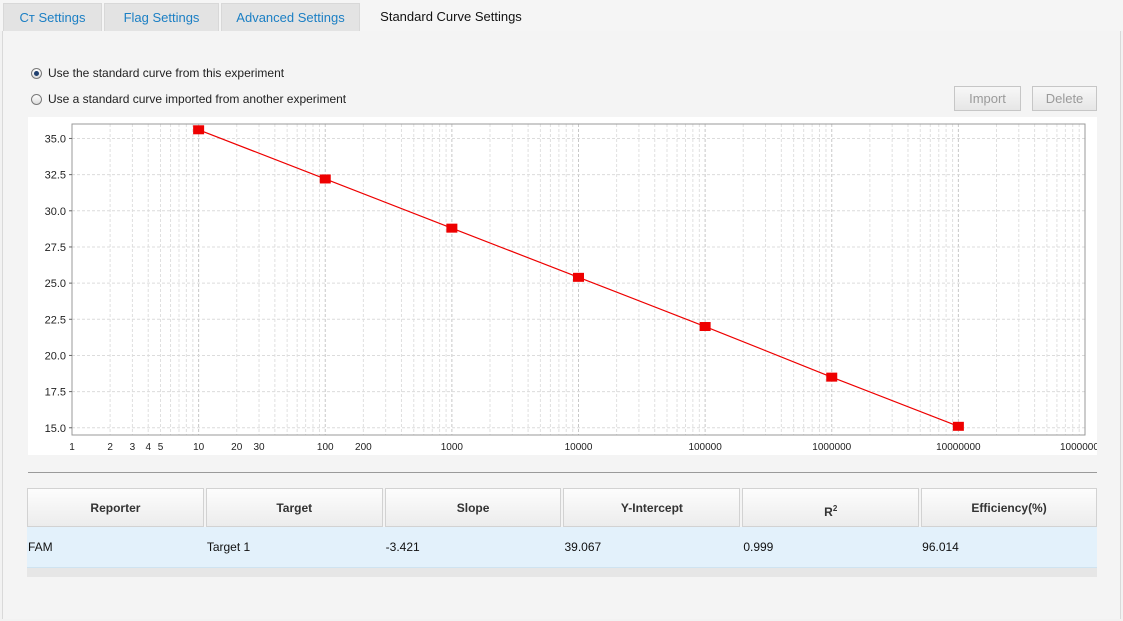 This screenshot has width=1123, height=621. Describe the element at coordinates (55, 139) in the screenshot. I see `y-tick-label: 35.0` at that location.